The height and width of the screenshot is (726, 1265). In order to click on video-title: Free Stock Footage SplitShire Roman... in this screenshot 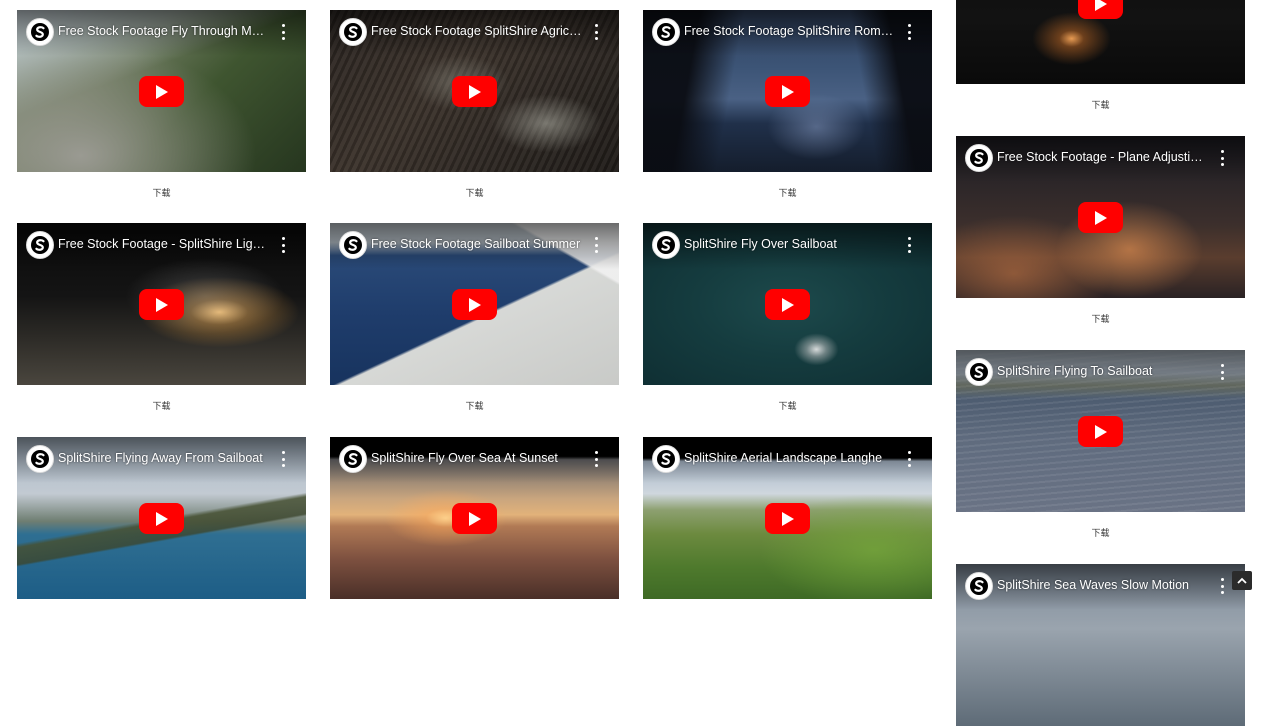, I will do `click(790, 31)`.